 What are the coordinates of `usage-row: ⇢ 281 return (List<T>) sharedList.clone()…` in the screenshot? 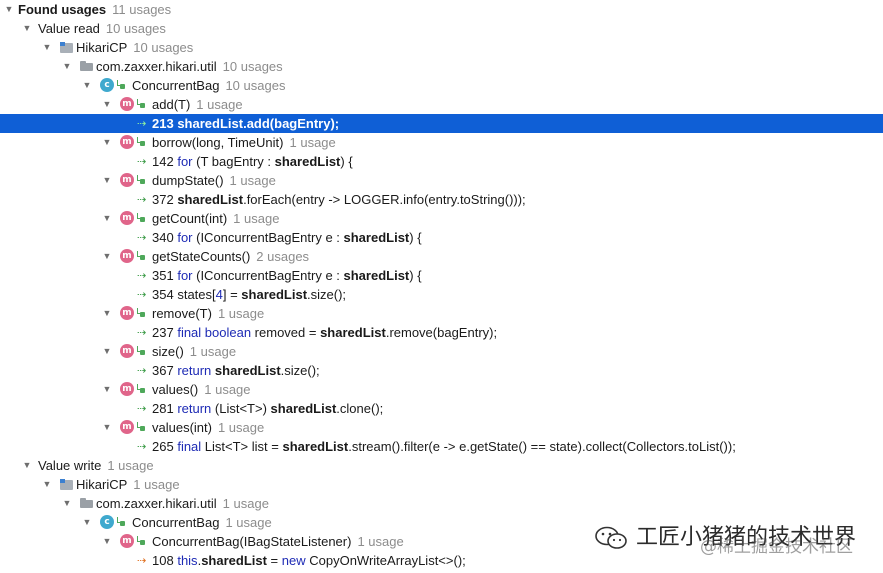 It's located at (441, 408).